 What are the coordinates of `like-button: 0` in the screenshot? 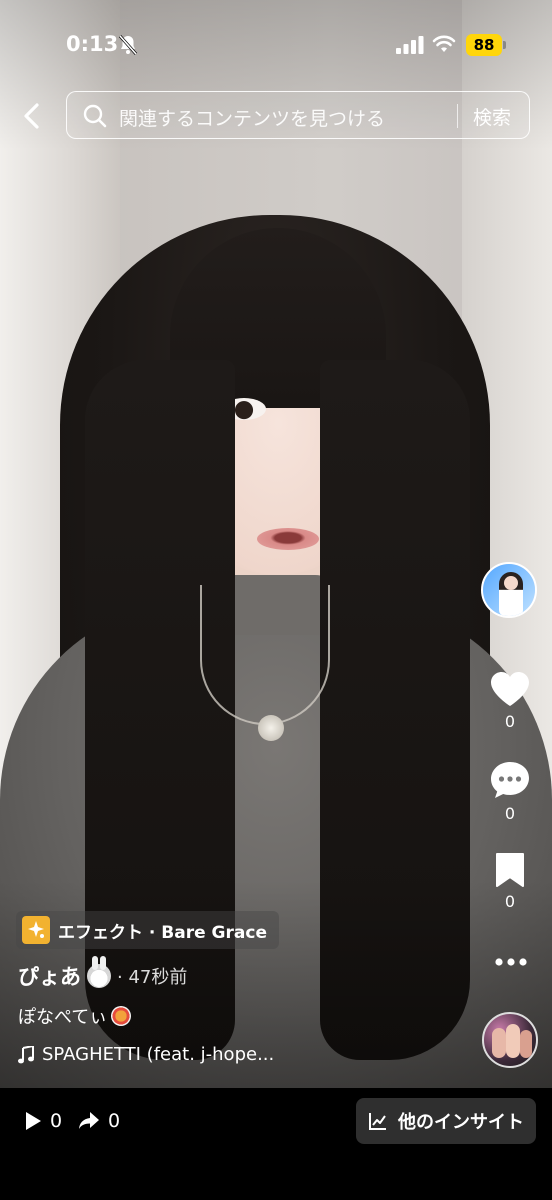 It's located at (510, 700).